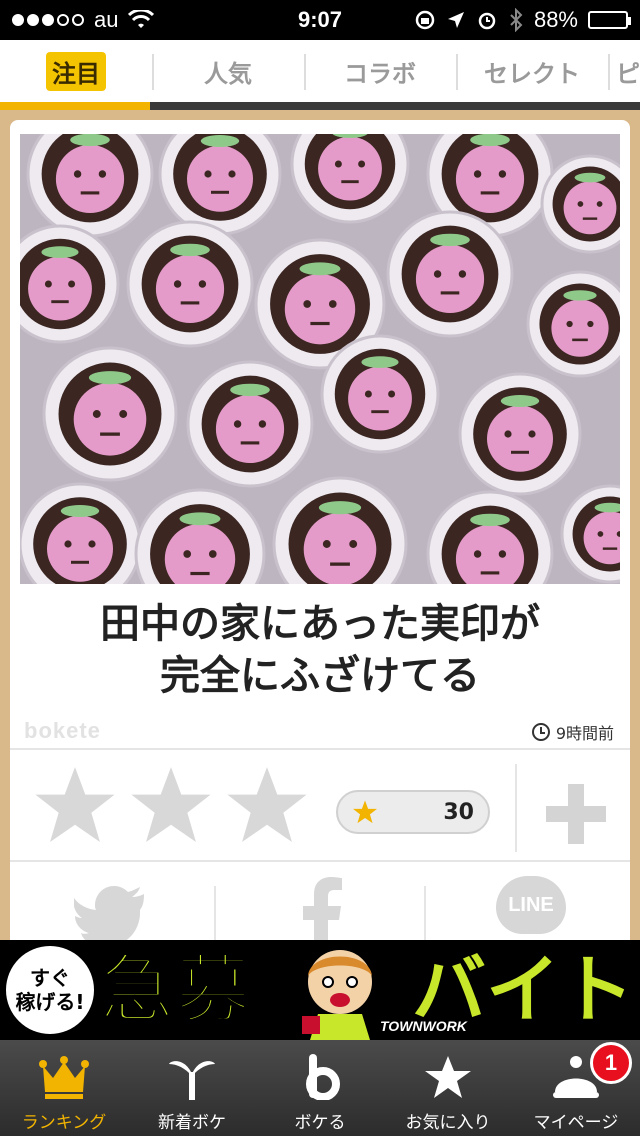 This screenshot has height=1136, width=640. I want to click on nav-boke: ボケる, so click(320, 1088).